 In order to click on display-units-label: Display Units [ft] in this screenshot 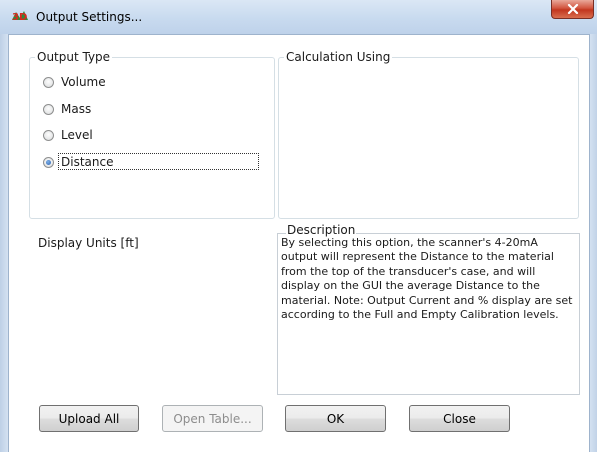, I will do `click(88, 243)`.